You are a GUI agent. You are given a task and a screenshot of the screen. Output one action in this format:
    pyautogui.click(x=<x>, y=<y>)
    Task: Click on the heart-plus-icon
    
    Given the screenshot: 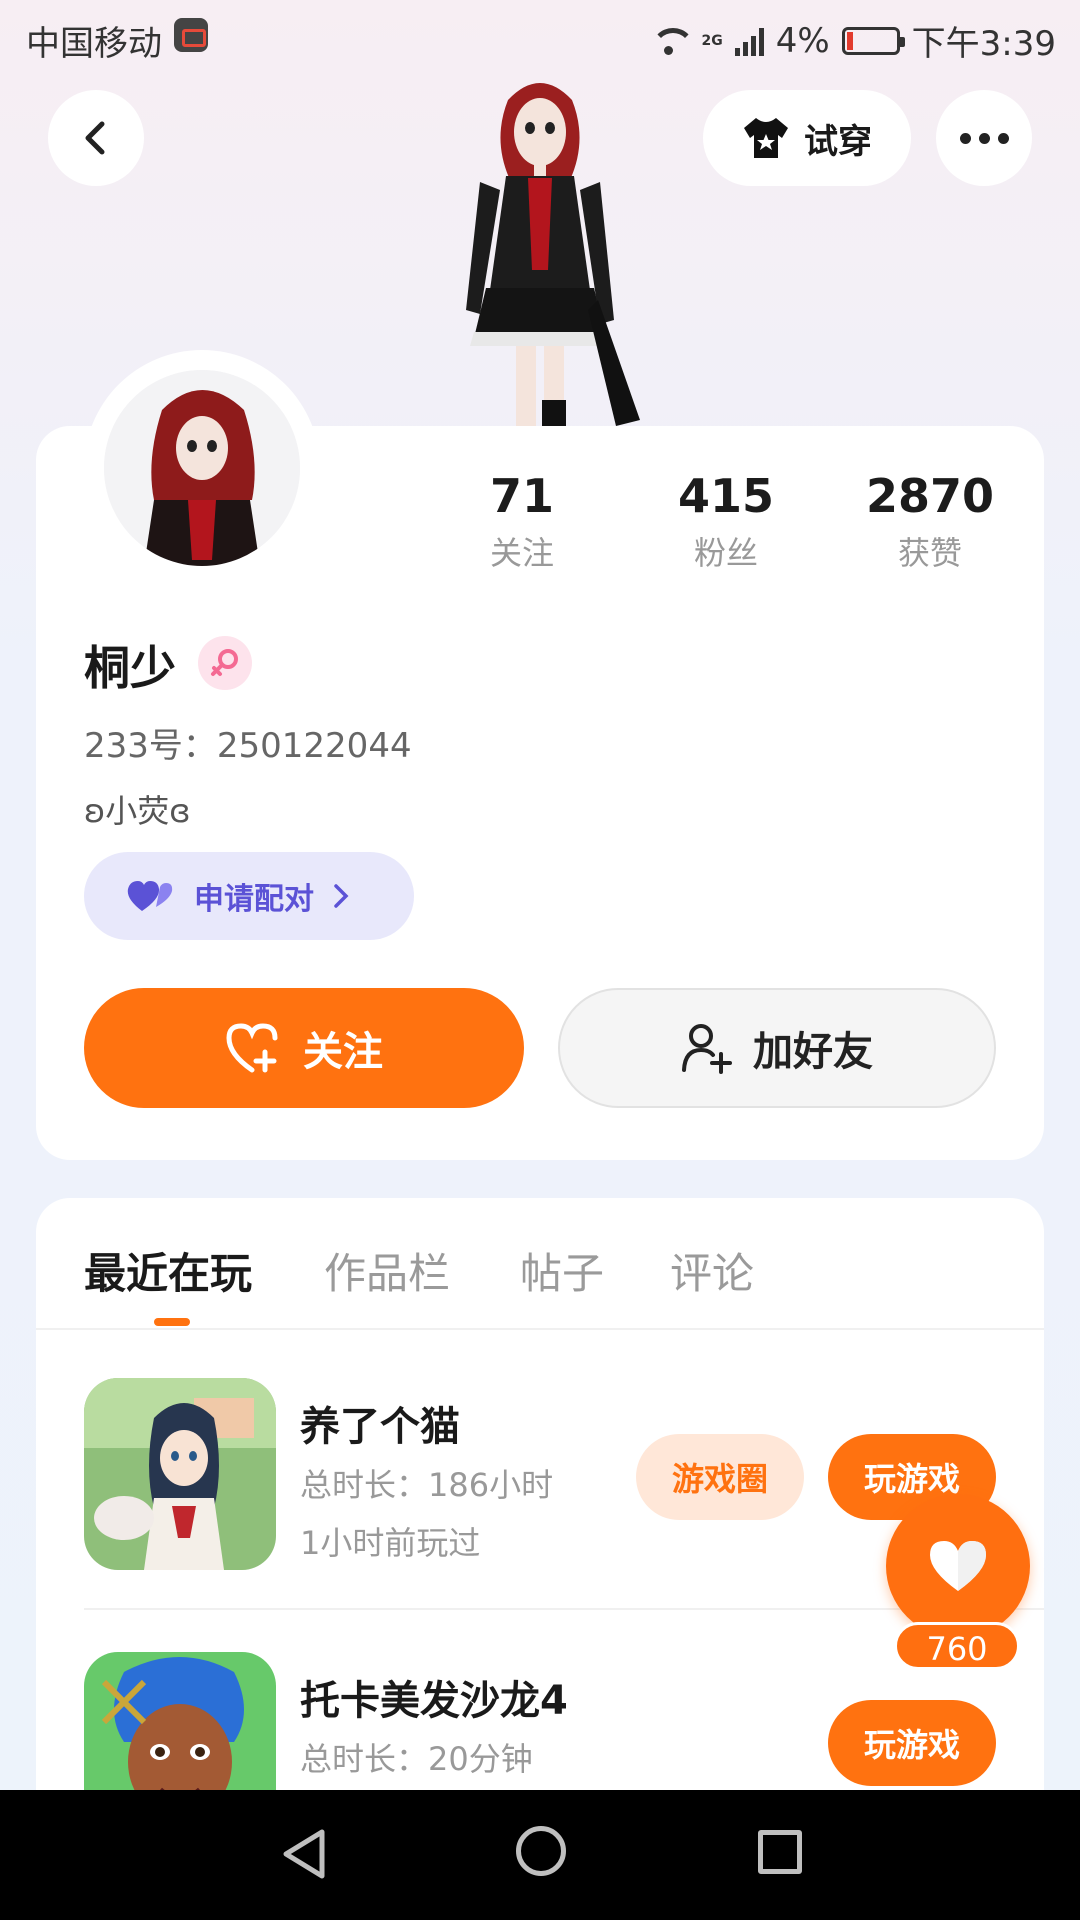 What is the action you would take?
    pyautogui.click(x=252, y=1048)
    